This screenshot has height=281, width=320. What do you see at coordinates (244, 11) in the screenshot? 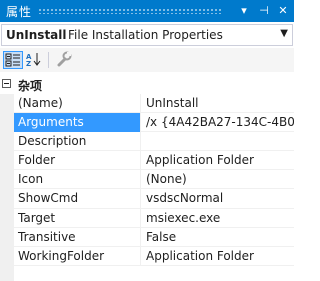
I see `window-position-dropdown-icon: ▾` at bounding box center [244, 11].